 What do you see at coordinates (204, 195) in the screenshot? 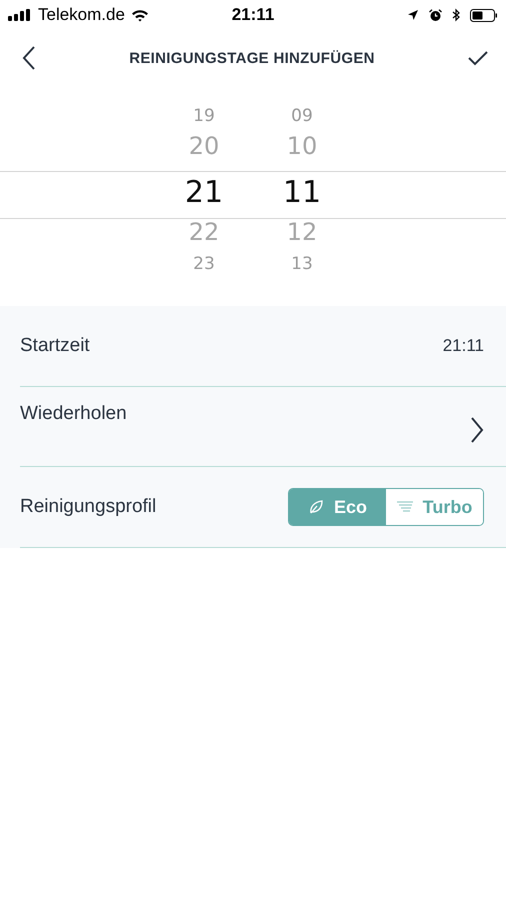
I see `picker-value: 21` at bounding box center [204, 195].